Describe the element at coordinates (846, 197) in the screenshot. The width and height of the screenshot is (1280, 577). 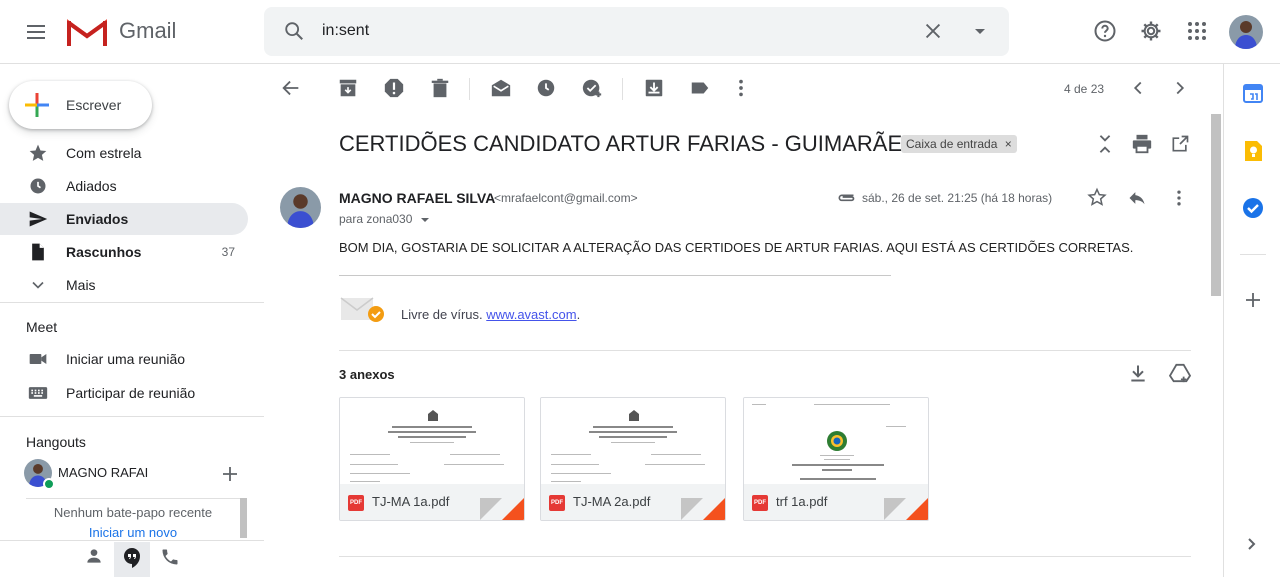
I see `attachment-clip-icon` at that location.